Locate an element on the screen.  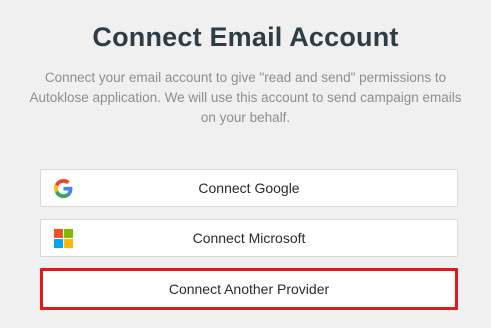
connect-google-button: Connect Google is located at coordinates (249, 188).